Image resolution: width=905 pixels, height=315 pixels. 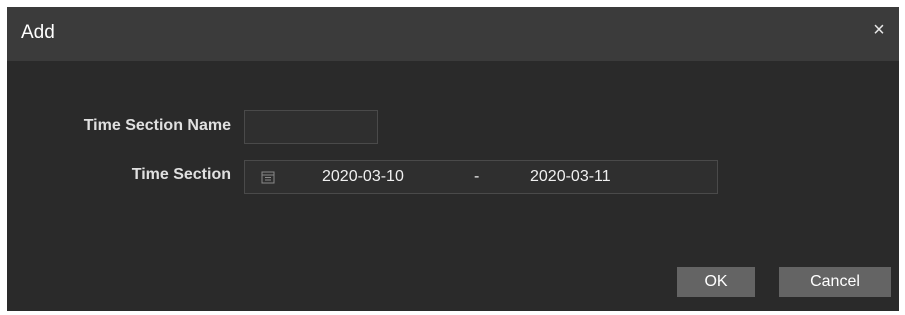 What do you see at coordinates (716, 282) in the screenshot?
I see `ok-button: OK` at bounding box center [716, 282].